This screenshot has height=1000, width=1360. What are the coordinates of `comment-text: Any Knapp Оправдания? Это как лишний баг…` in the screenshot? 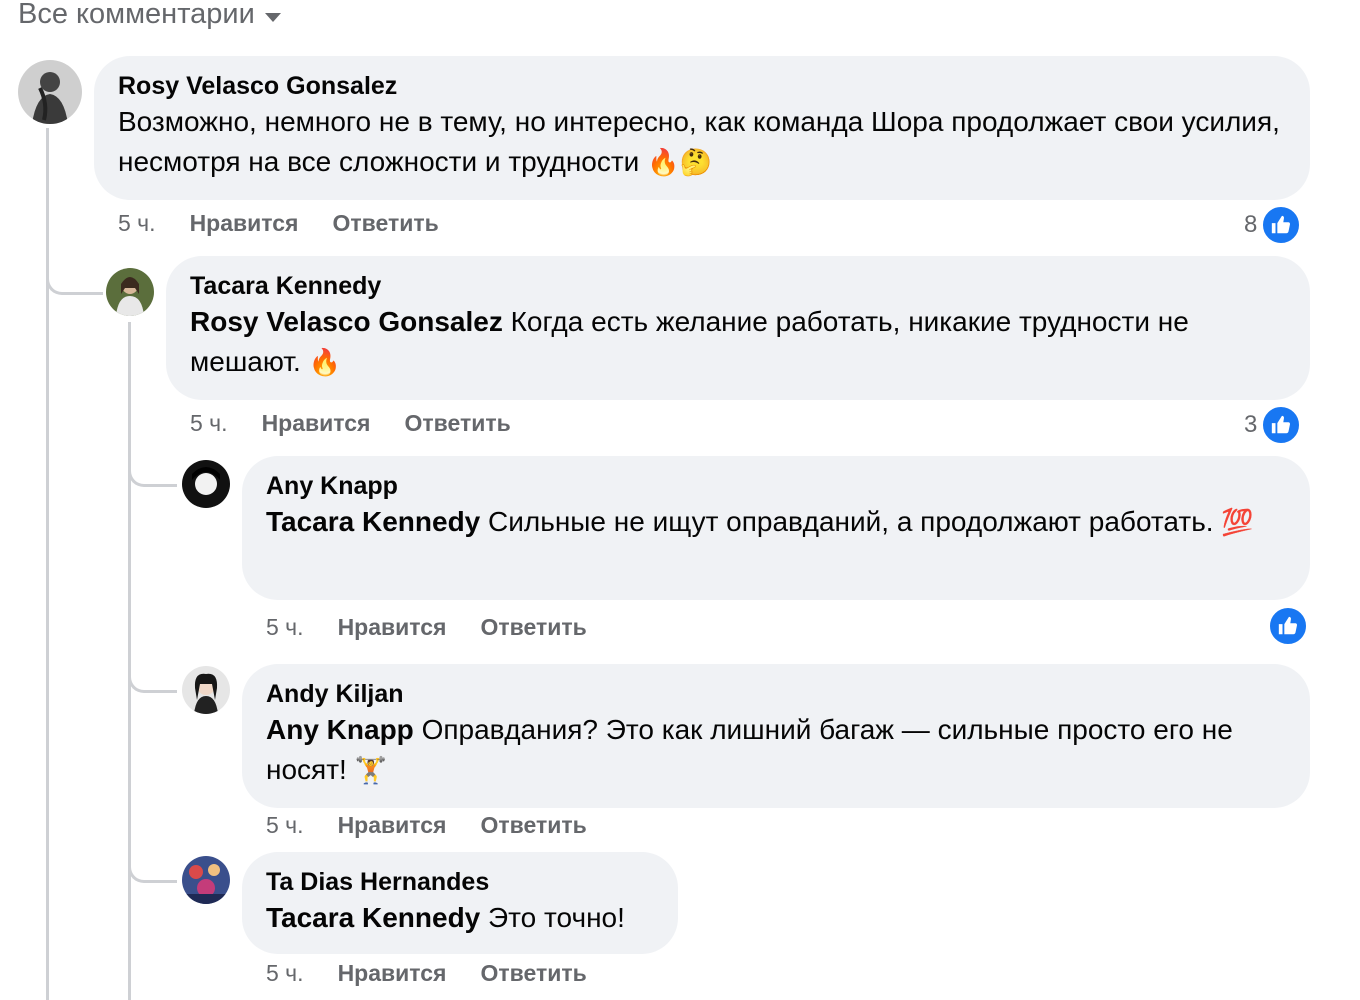 It's located at (776, 750).